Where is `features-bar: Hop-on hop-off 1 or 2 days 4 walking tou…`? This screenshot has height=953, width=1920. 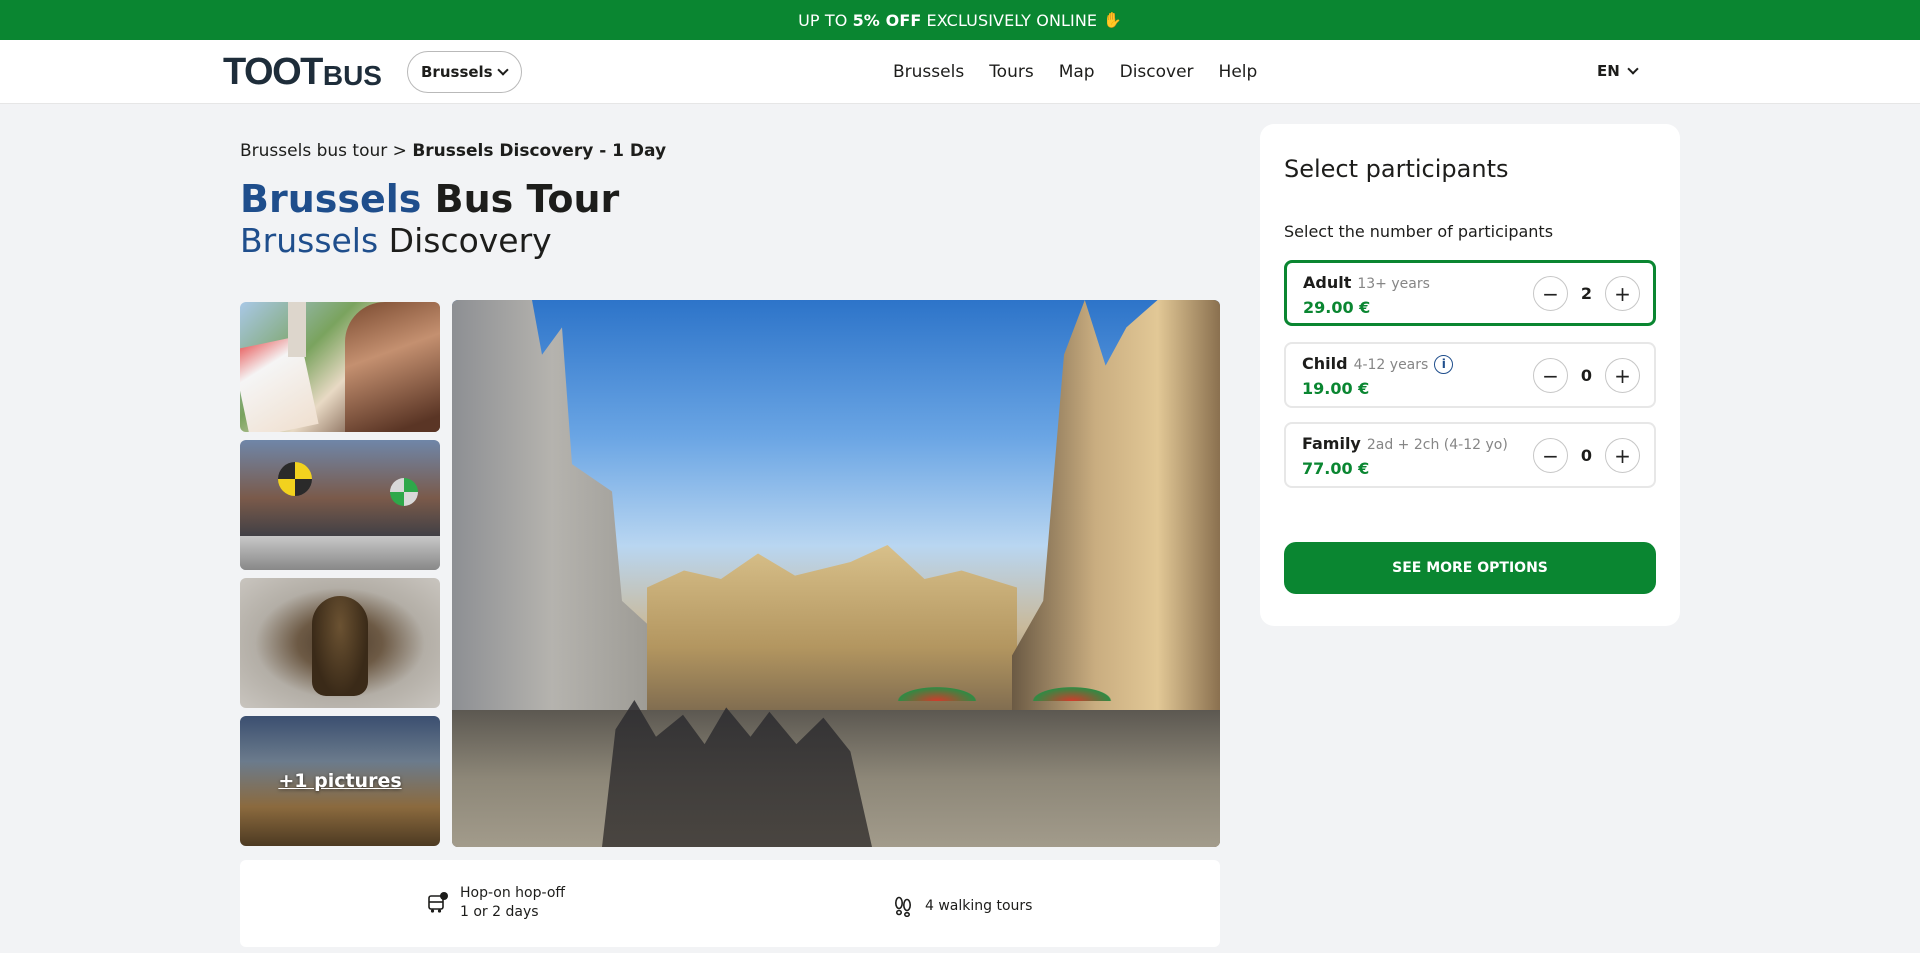
features-bar: Hop-on hop-off 1 or 2 days 4 walking tou… is located at coordinates (730, 903).